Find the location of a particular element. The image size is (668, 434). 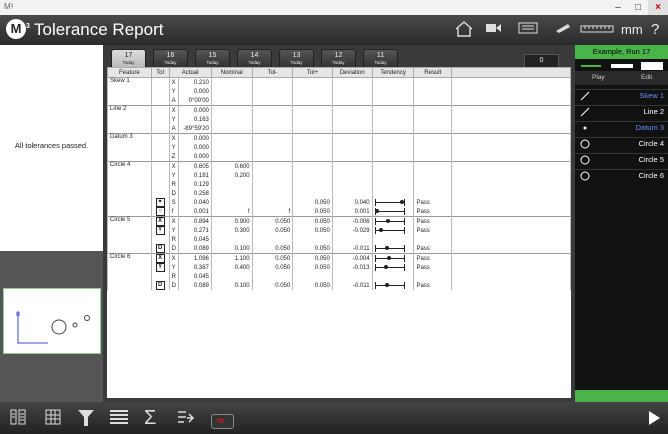

tol-plus-value is located at coordinates (312, 184).